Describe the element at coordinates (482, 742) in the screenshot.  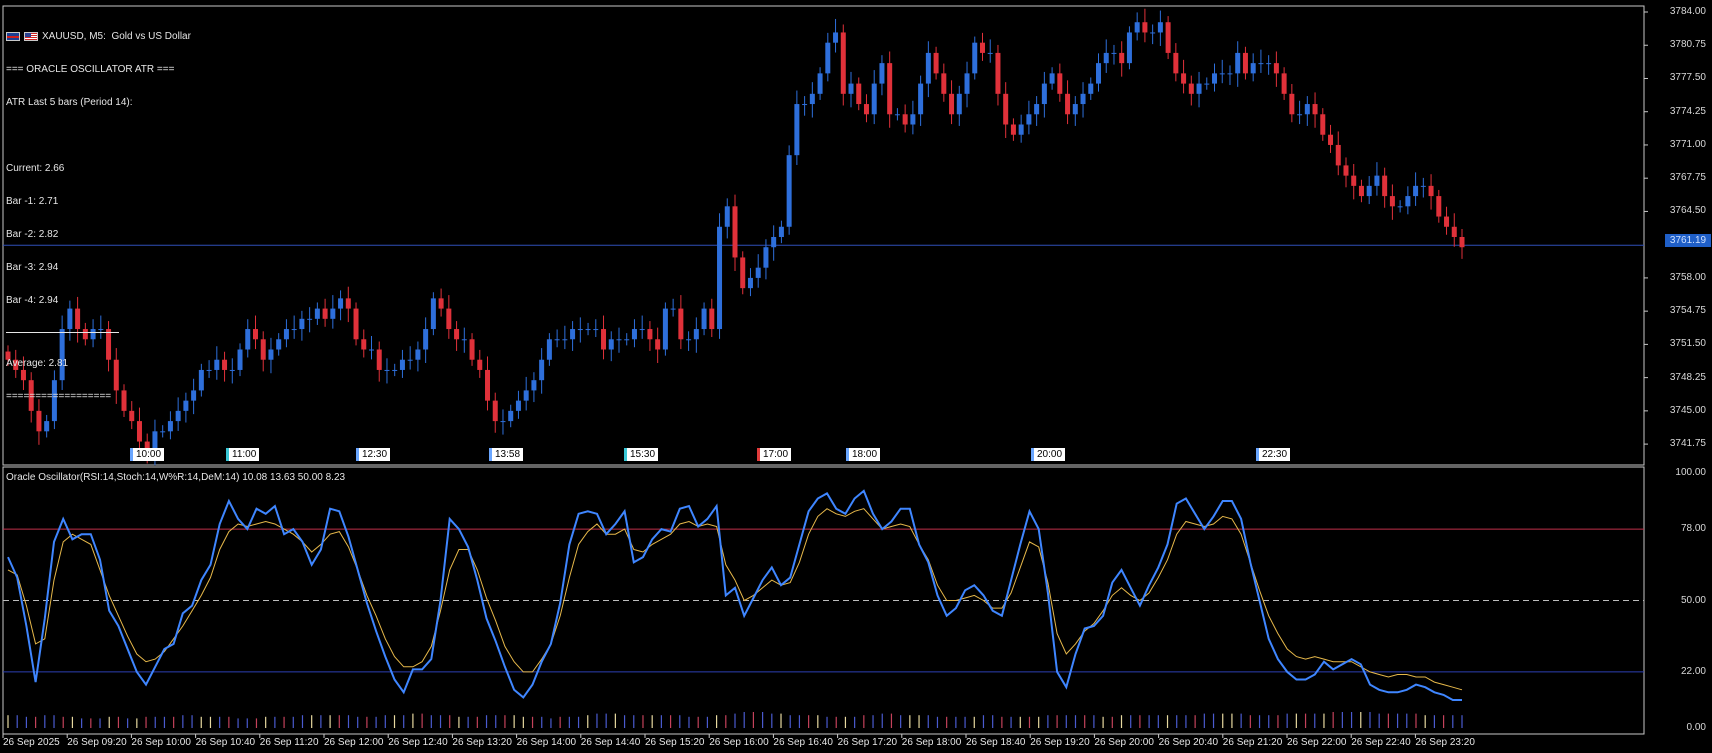
I see `time-axis-label: 26 Sep 13:20` at that location.